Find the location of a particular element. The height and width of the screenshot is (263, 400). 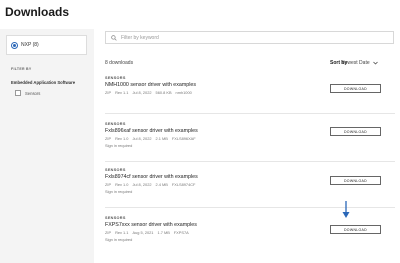

search-icon is located at coordinates (114, 37).